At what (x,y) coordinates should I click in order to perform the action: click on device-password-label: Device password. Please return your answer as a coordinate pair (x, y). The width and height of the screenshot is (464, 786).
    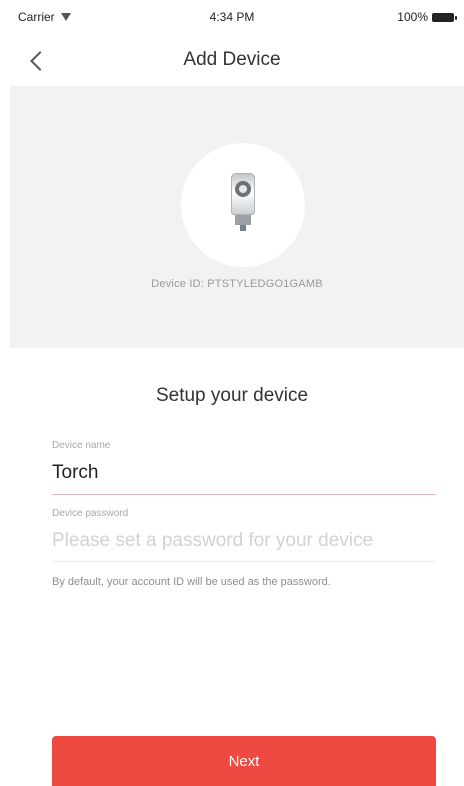
    Looking at the image, I should click on (90, 513).